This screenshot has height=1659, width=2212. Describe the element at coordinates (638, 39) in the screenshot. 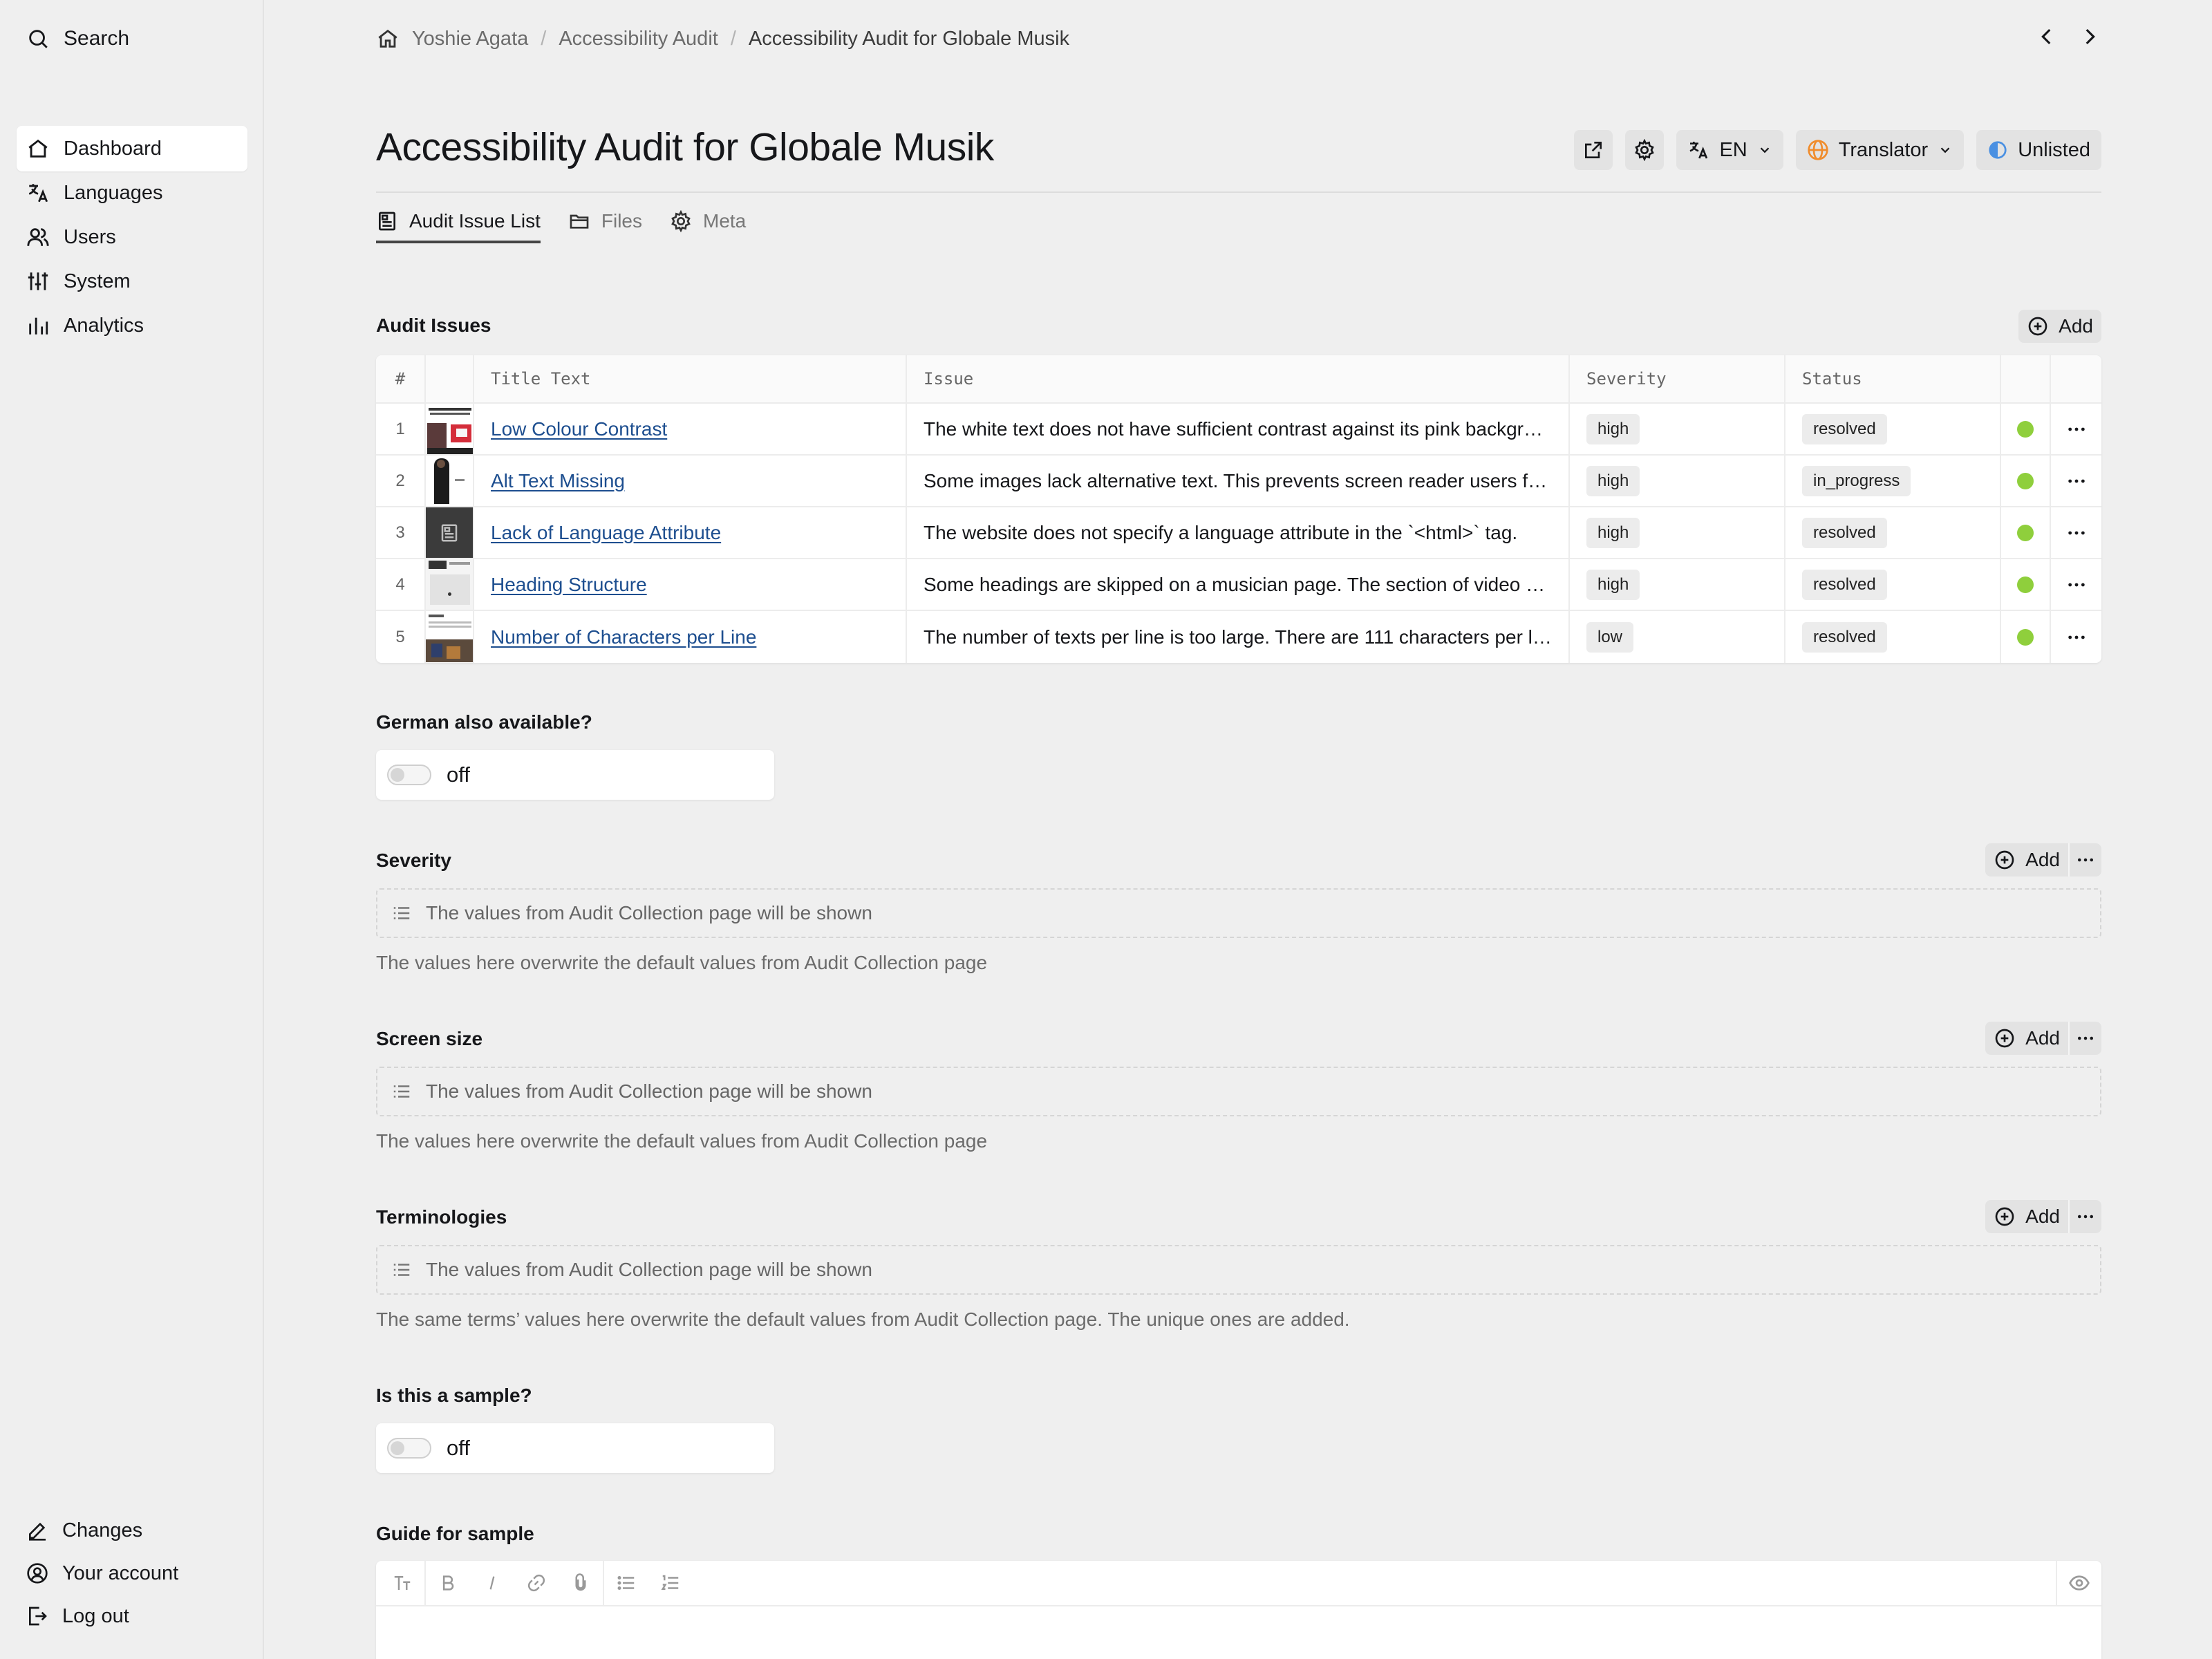

I see `breadcrumb-link: Accessibility Audit` at that location.